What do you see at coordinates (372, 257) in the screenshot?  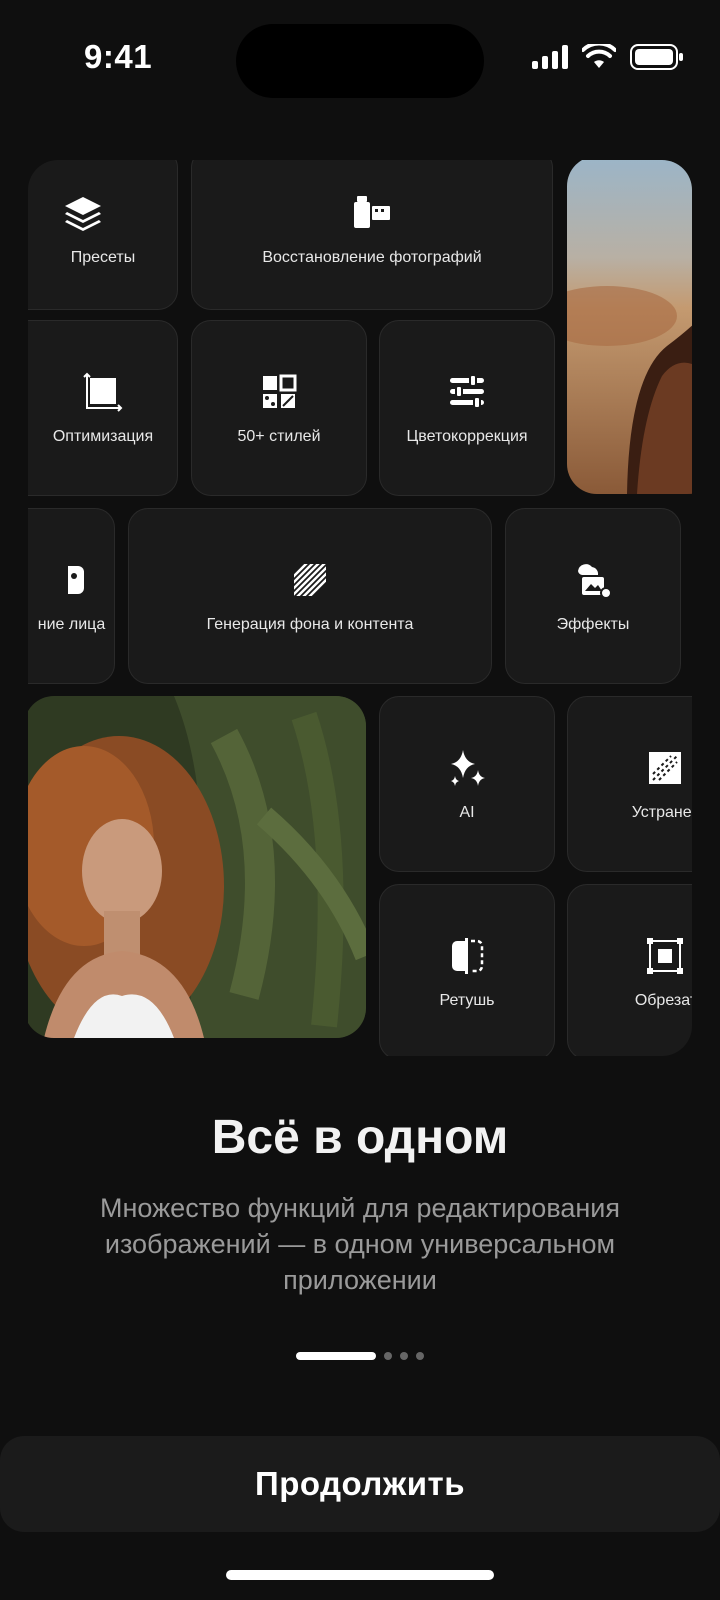 I see `tile-photo-restore-label: Восстановление фотографий` at bounding box center [372, 257].